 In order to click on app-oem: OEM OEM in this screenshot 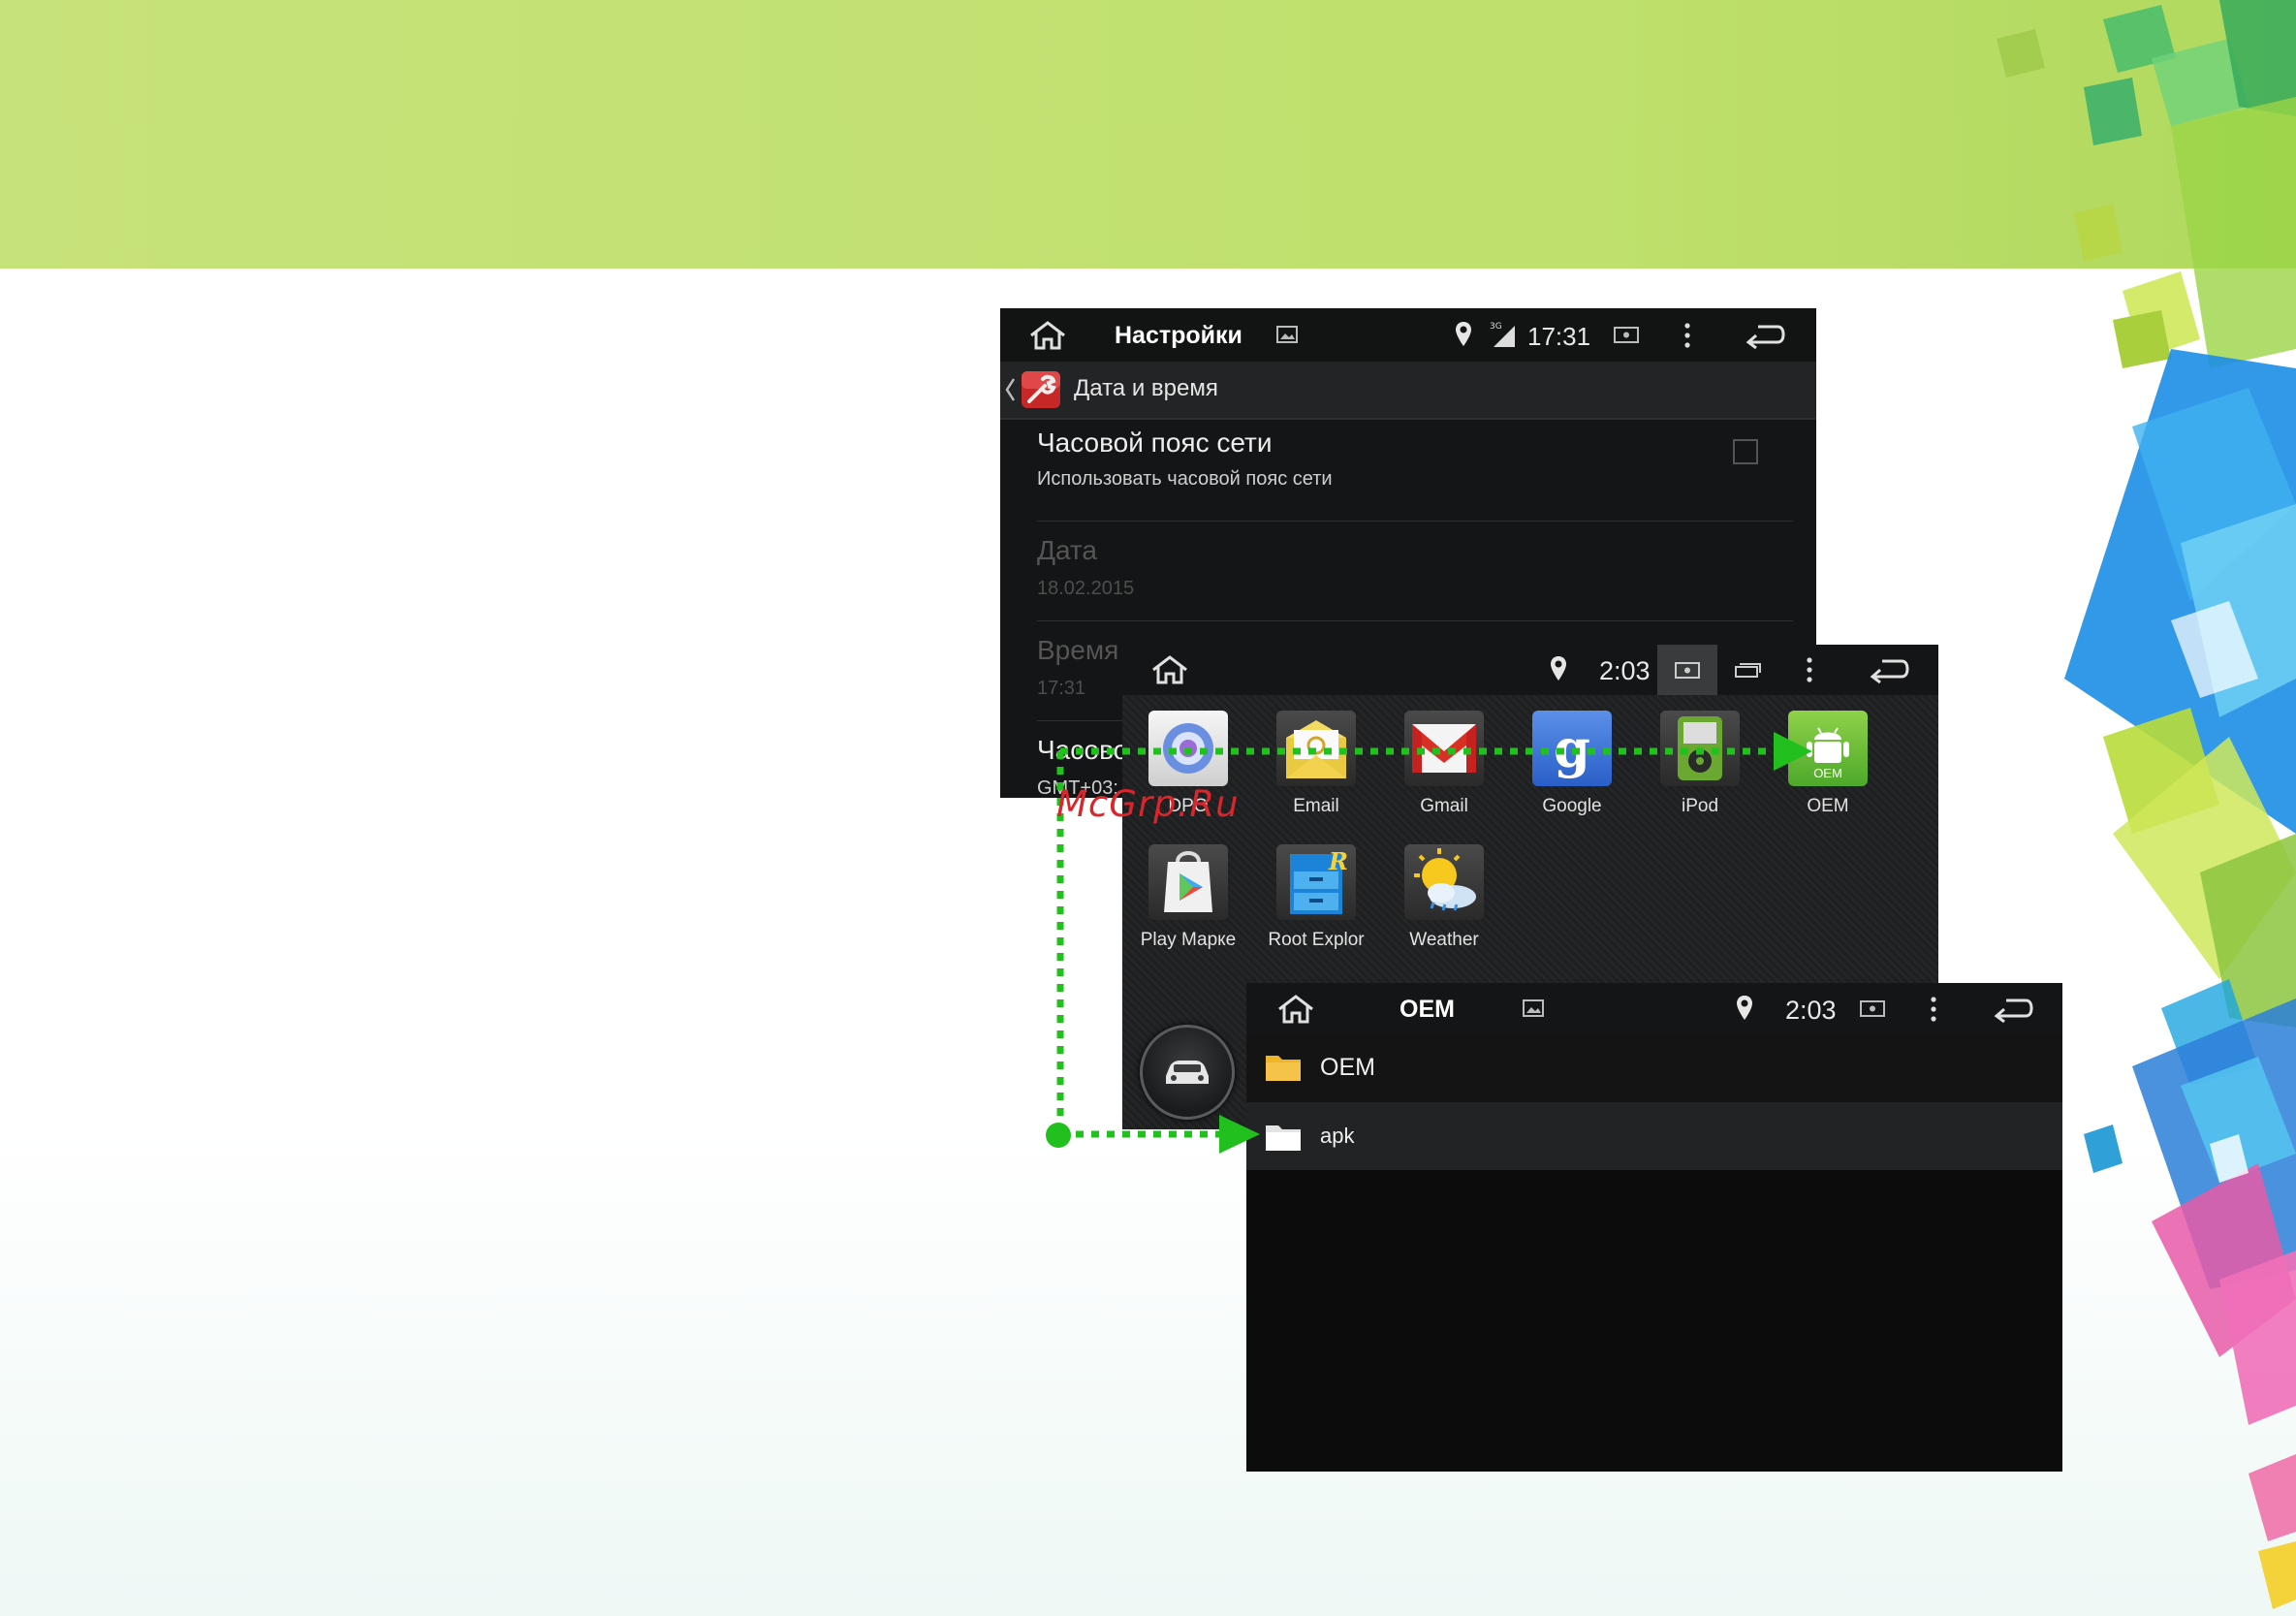, I will do `click(1828, 764)`.